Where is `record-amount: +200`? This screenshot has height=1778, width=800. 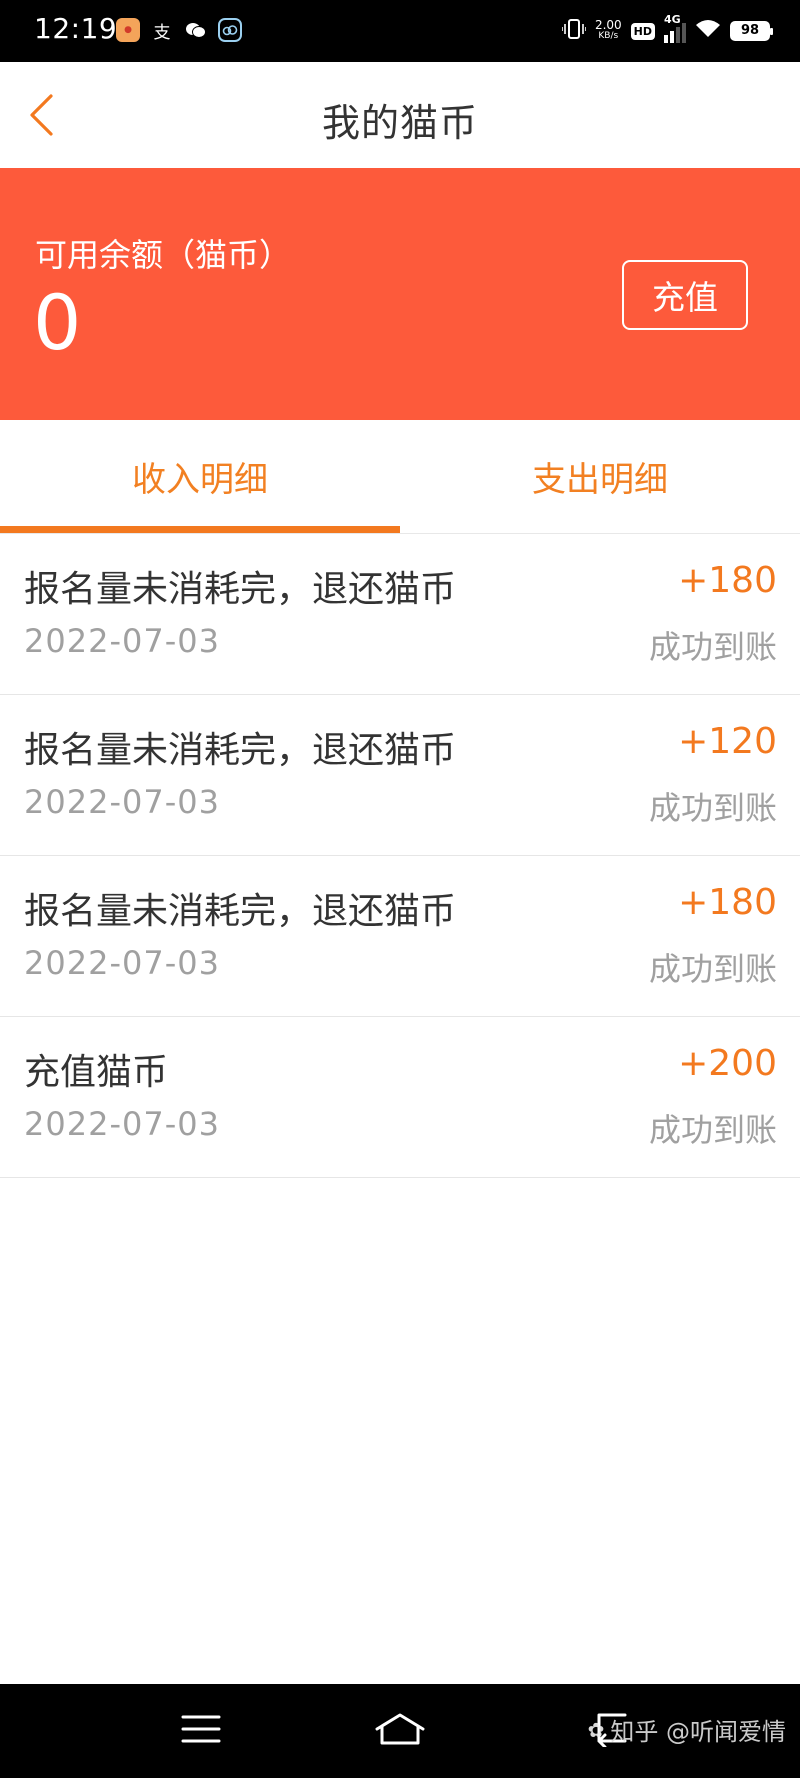 record-amount: +200 is located at coordinates (727, 1063).